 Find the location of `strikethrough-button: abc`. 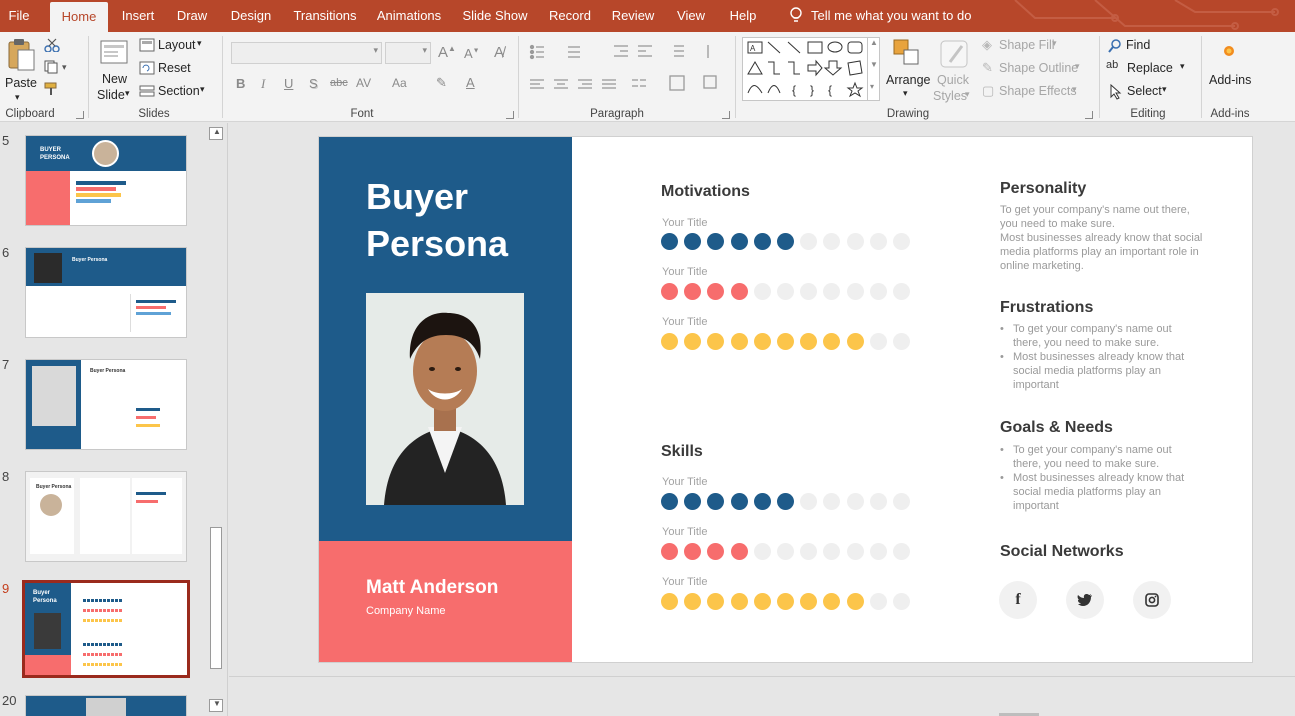

strikethrough-button: abc is located at coordinates (339, 83).